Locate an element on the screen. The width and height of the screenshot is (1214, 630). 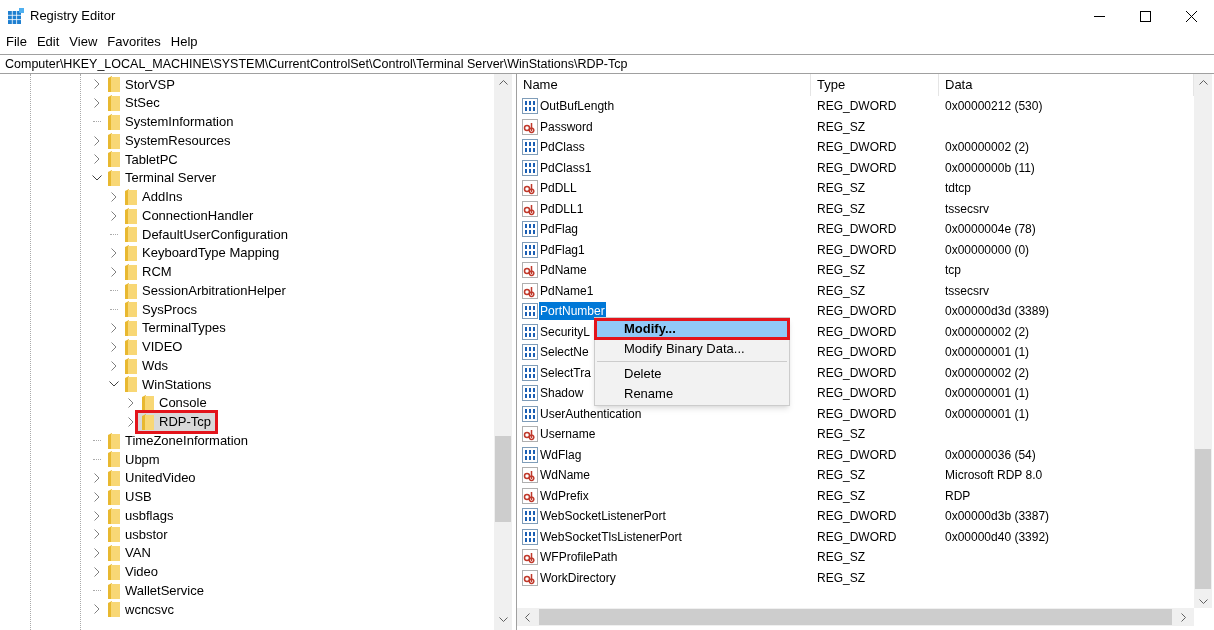
tree-item: StorVSP is located at coordinates (141, 84).